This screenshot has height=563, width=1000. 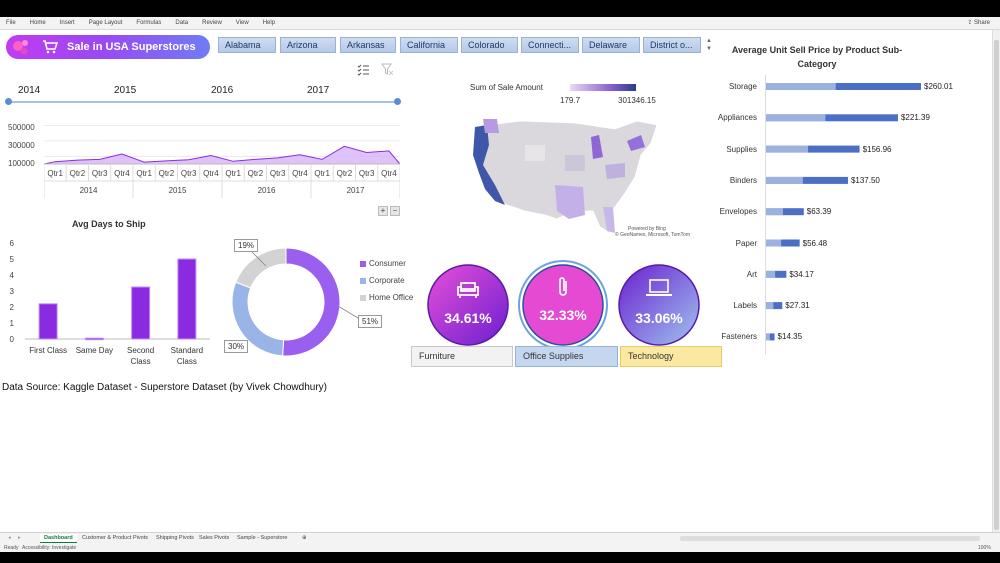 I want to click on collapse-button: −, so click(x=395, y=211).